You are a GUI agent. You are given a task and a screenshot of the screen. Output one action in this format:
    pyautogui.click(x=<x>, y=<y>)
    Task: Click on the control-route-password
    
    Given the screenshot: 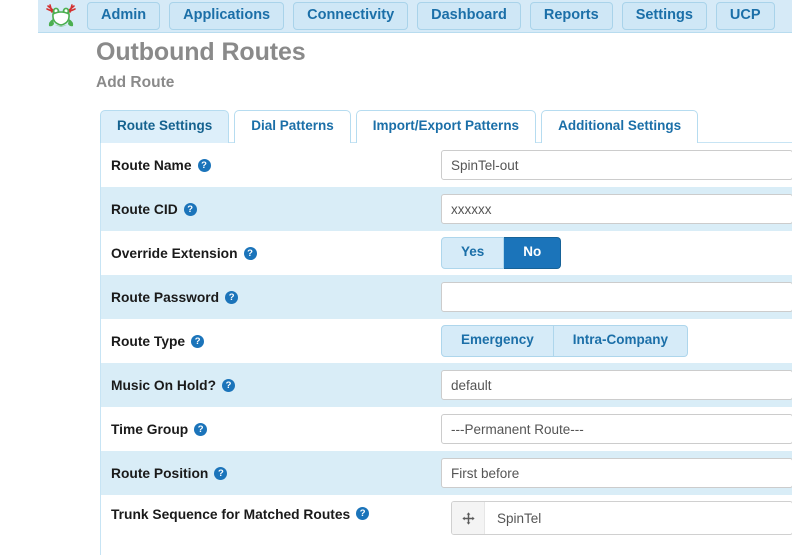 What is the action you would take?
    pyautogui.click(x=616, y=297)
    